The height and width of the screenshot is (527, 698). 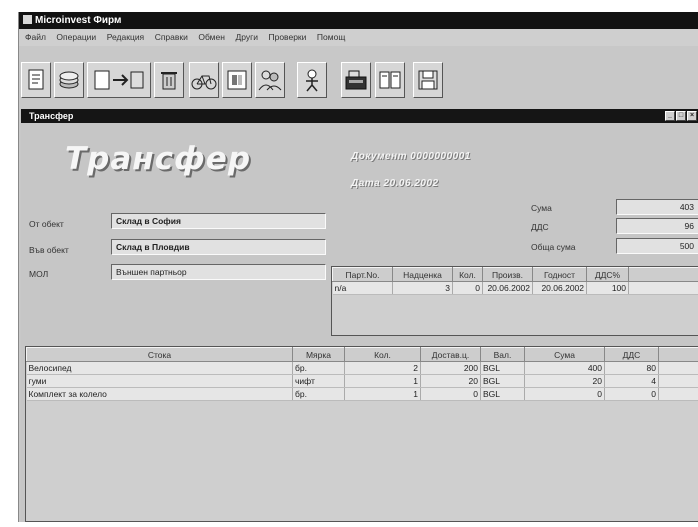 What do you see at coordinates (318, 381) in the screenshot?
I see `table-cell: чифт` at bounding box center [318, 381].